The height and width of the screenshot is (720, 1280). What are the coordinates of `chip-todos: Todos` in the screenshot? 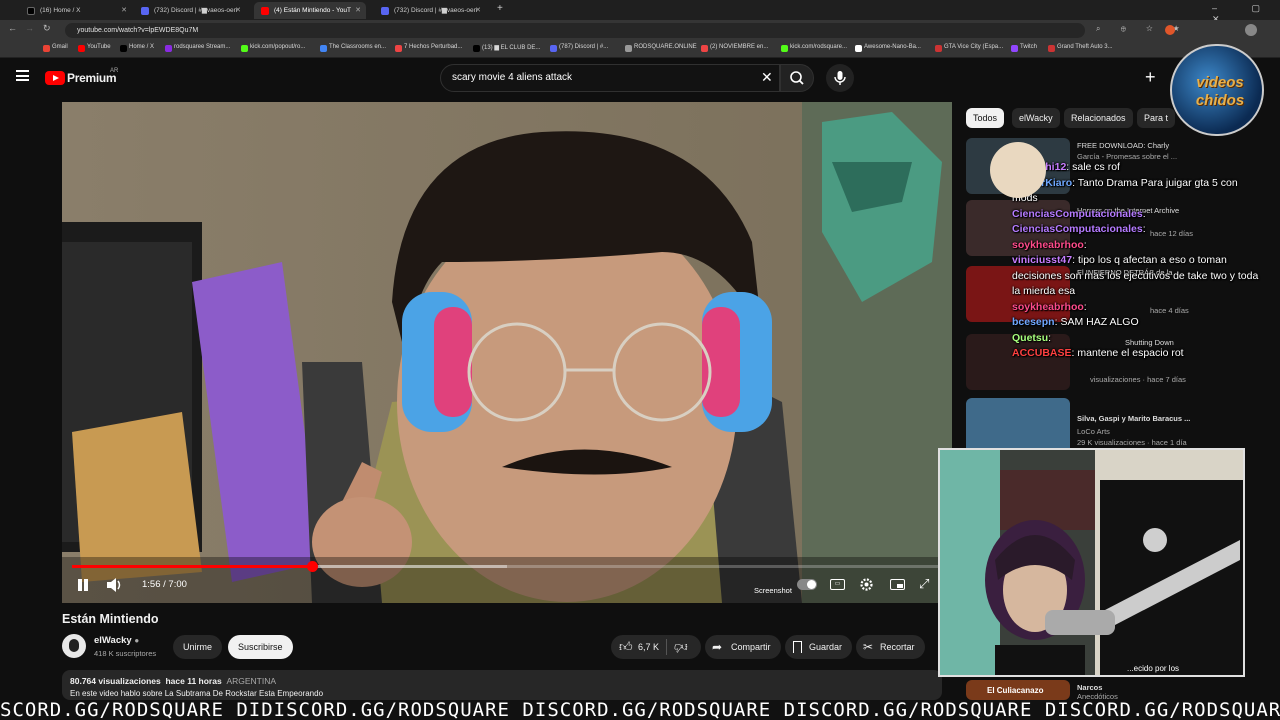 It's located at (985, 118).